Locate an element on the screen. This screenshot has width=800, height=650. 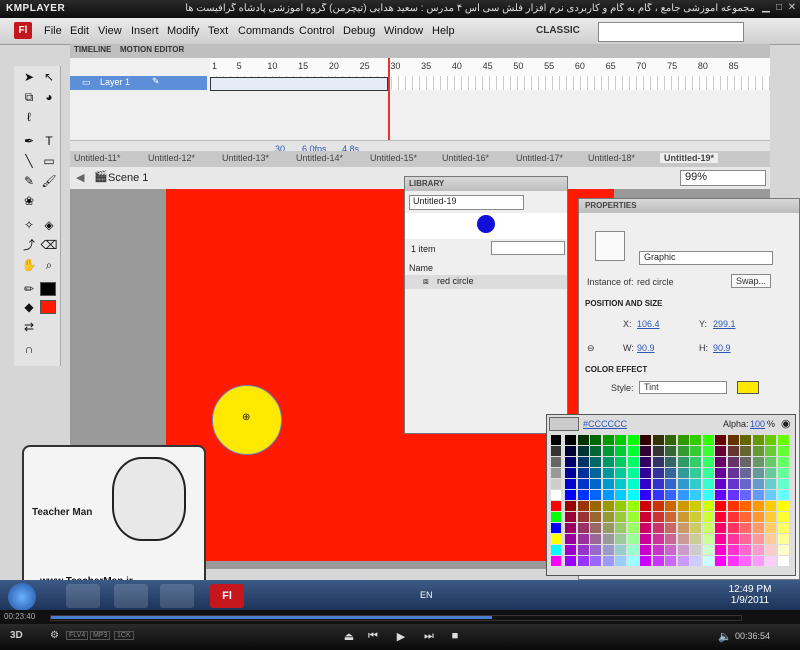
volume-icon: 🔈 is located at coordinates (725, 636).